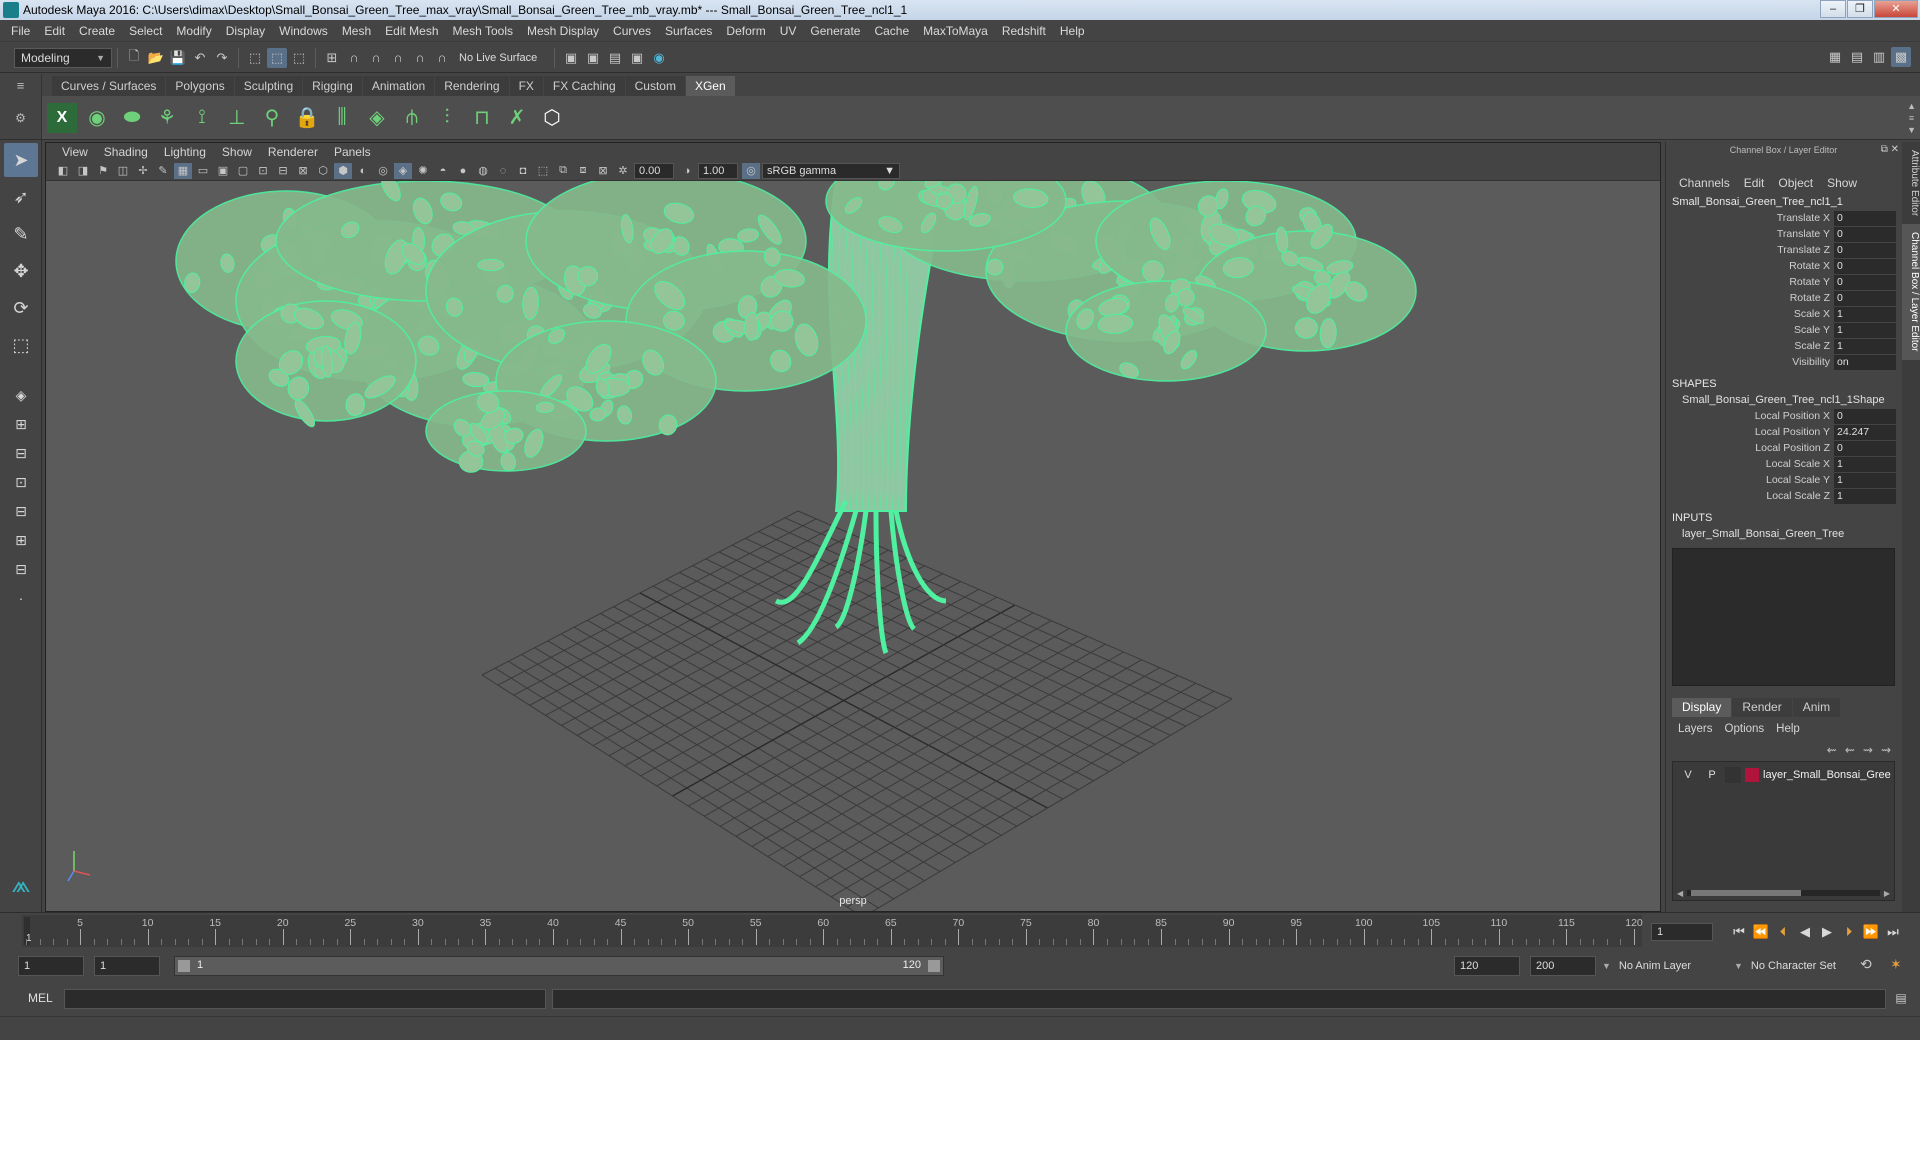 This screenshot has height=1158, width=1920. I want to click on hypershade-icon: ▣, so click(637, 58).